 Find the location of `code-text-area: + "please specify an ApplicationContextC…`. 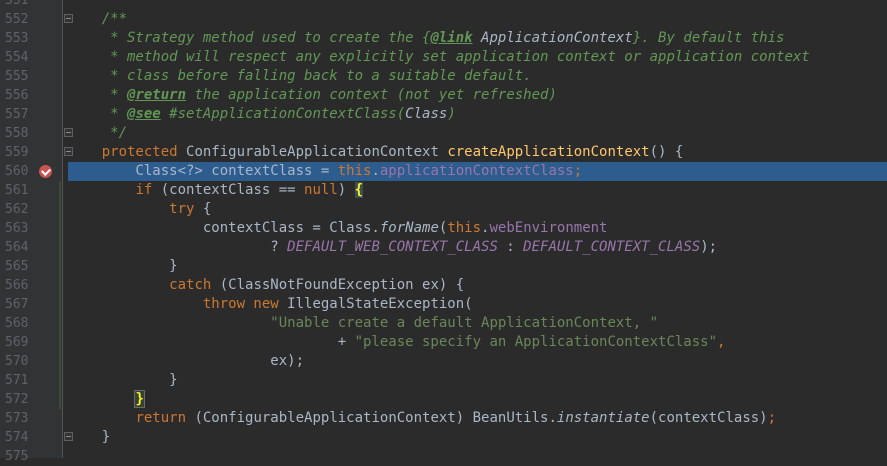

code-text-area: + "please specify an ApplicationContextC… is located at coordinates (477, 342).